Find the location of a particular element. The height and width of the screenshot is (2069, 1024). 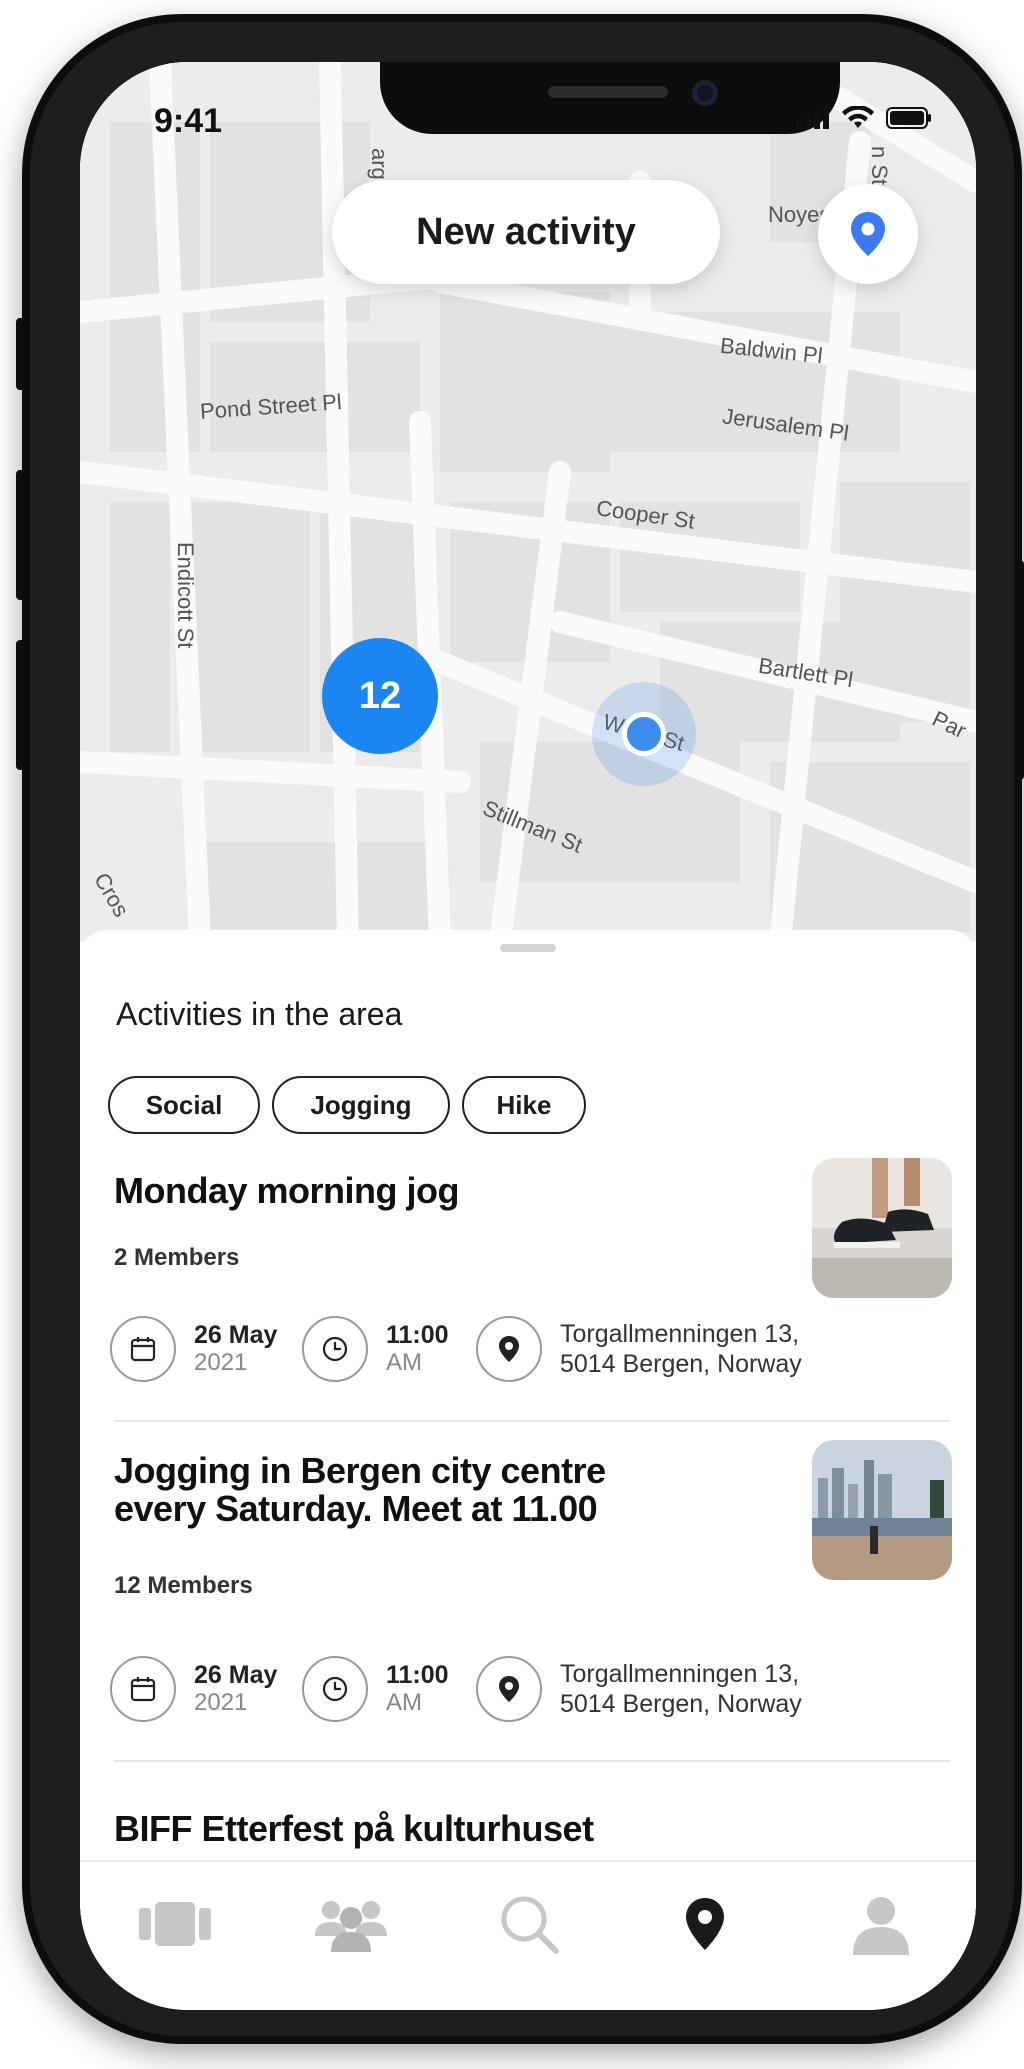

activity-card: BIFF Etterfest på kulturhuset is located at coordinates (528, 1830).